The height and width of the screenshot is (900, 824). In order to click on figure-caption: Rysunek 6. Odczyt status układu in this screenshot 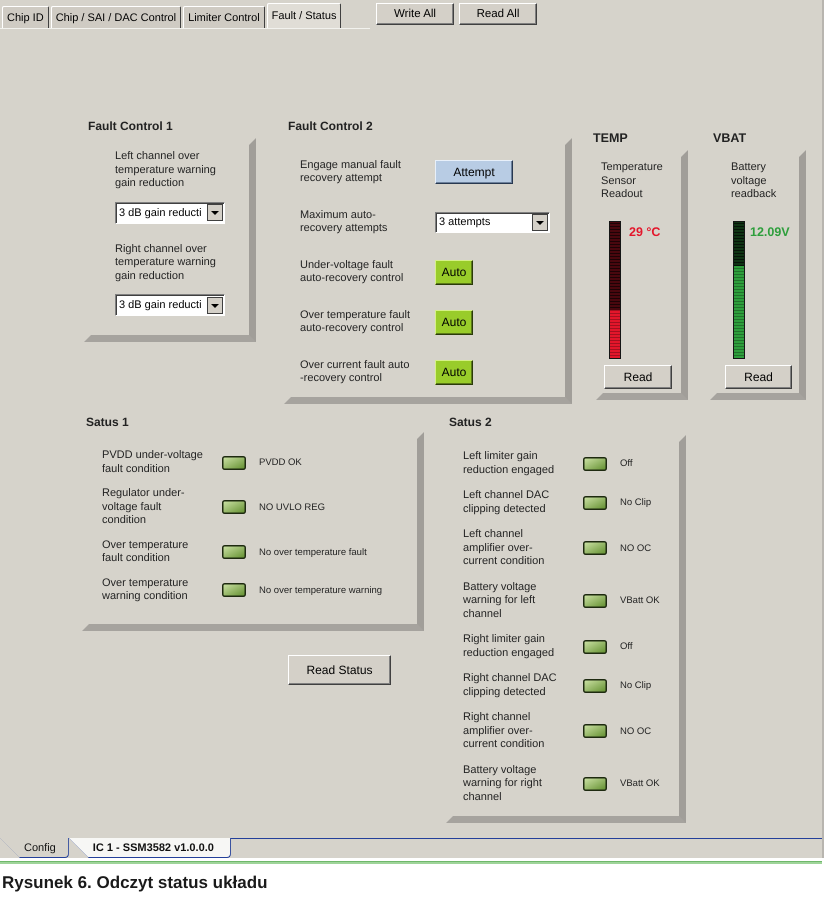, I will do `click(135, 883)`.